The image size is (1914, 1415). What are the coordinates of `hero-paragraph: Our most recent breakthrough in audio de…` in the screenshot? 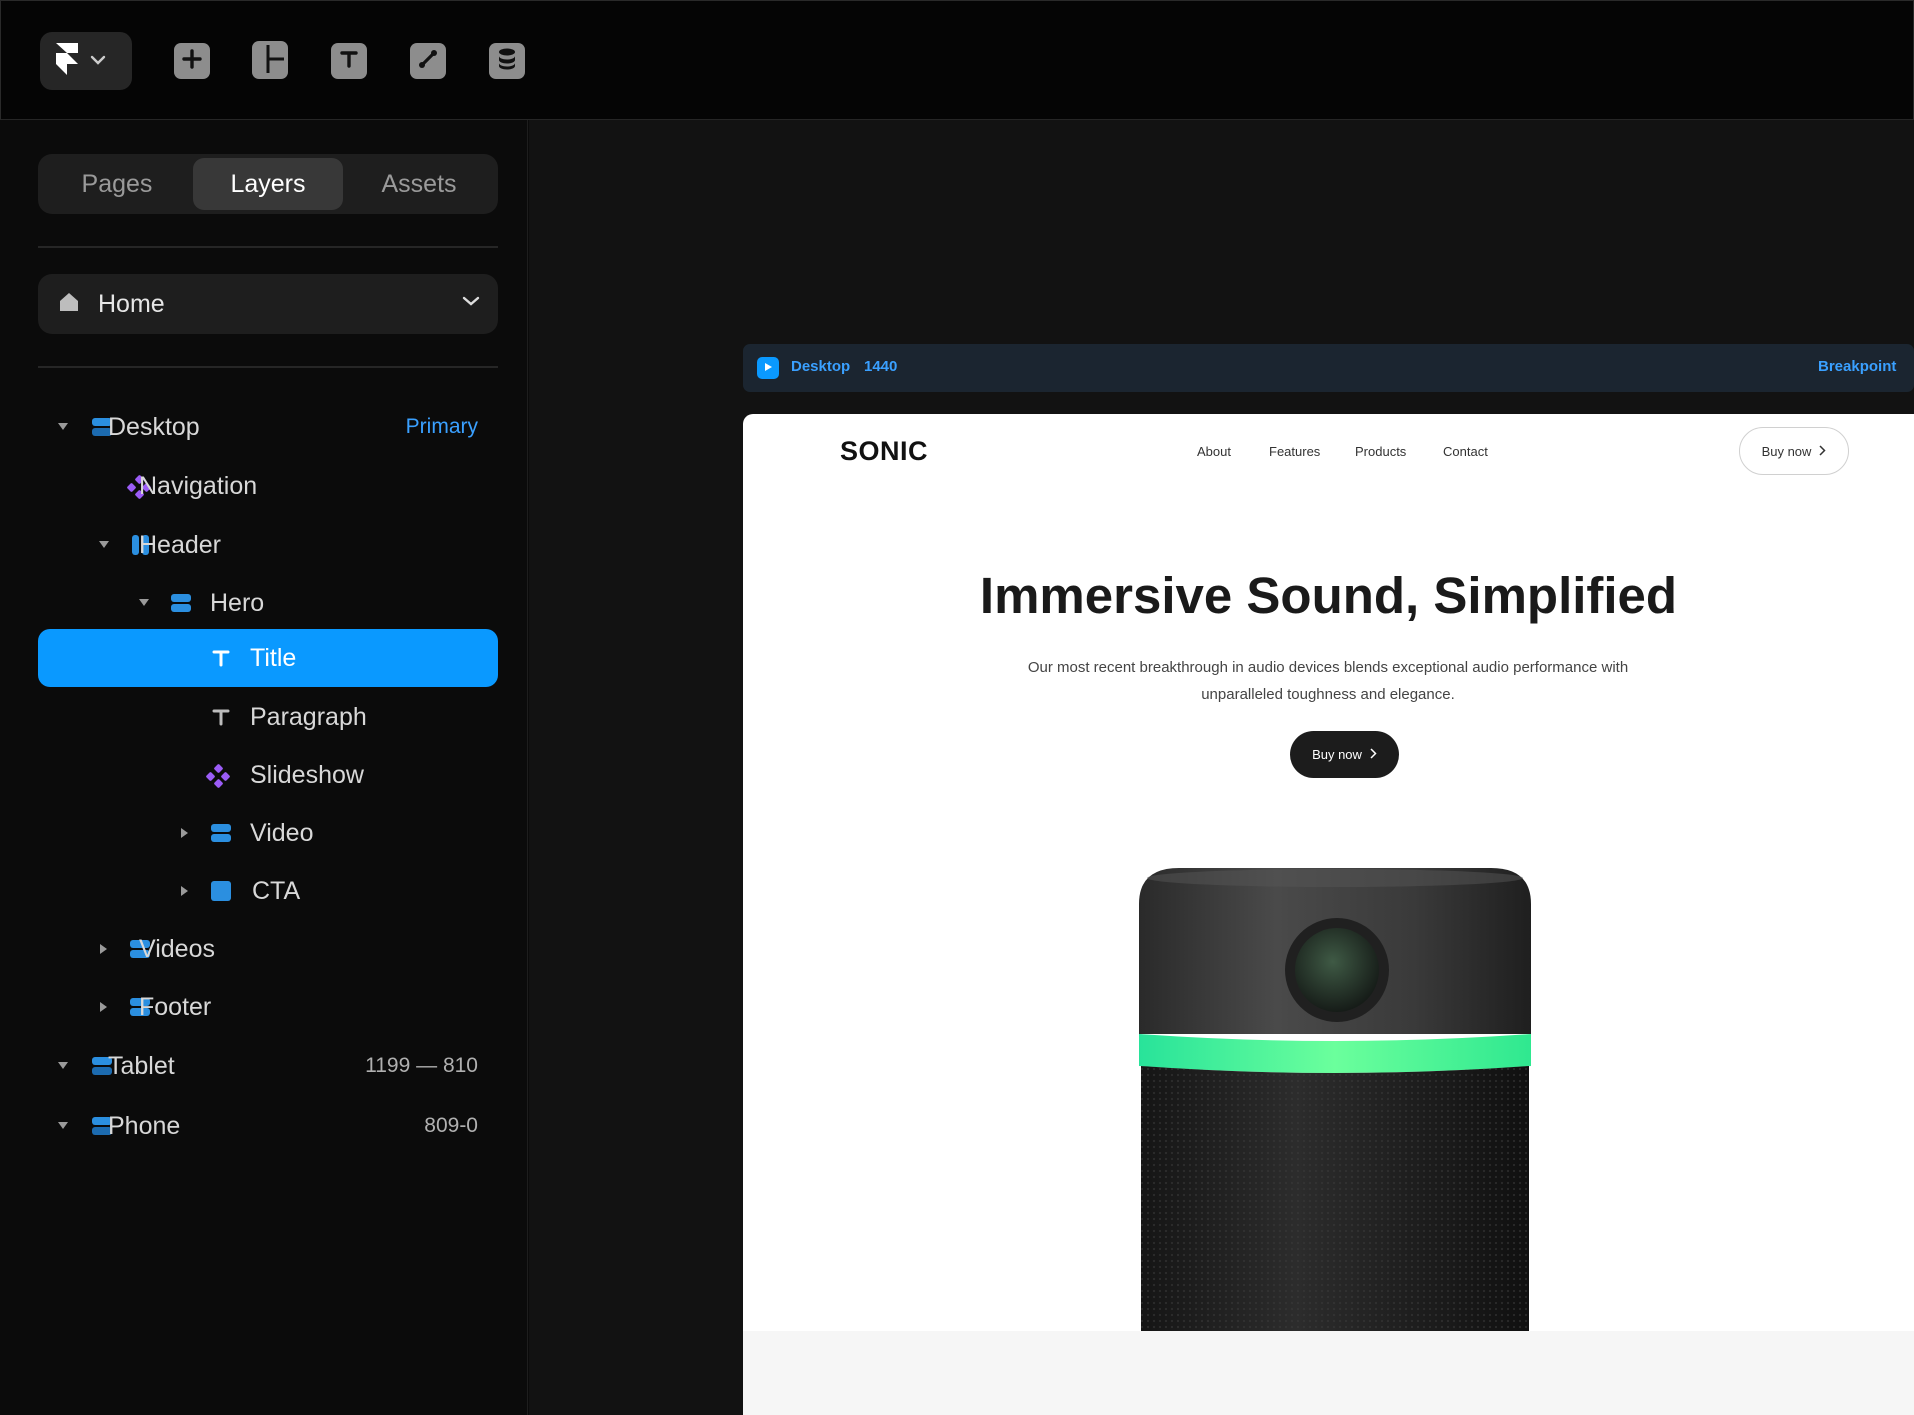 It's located at (1328, 681).